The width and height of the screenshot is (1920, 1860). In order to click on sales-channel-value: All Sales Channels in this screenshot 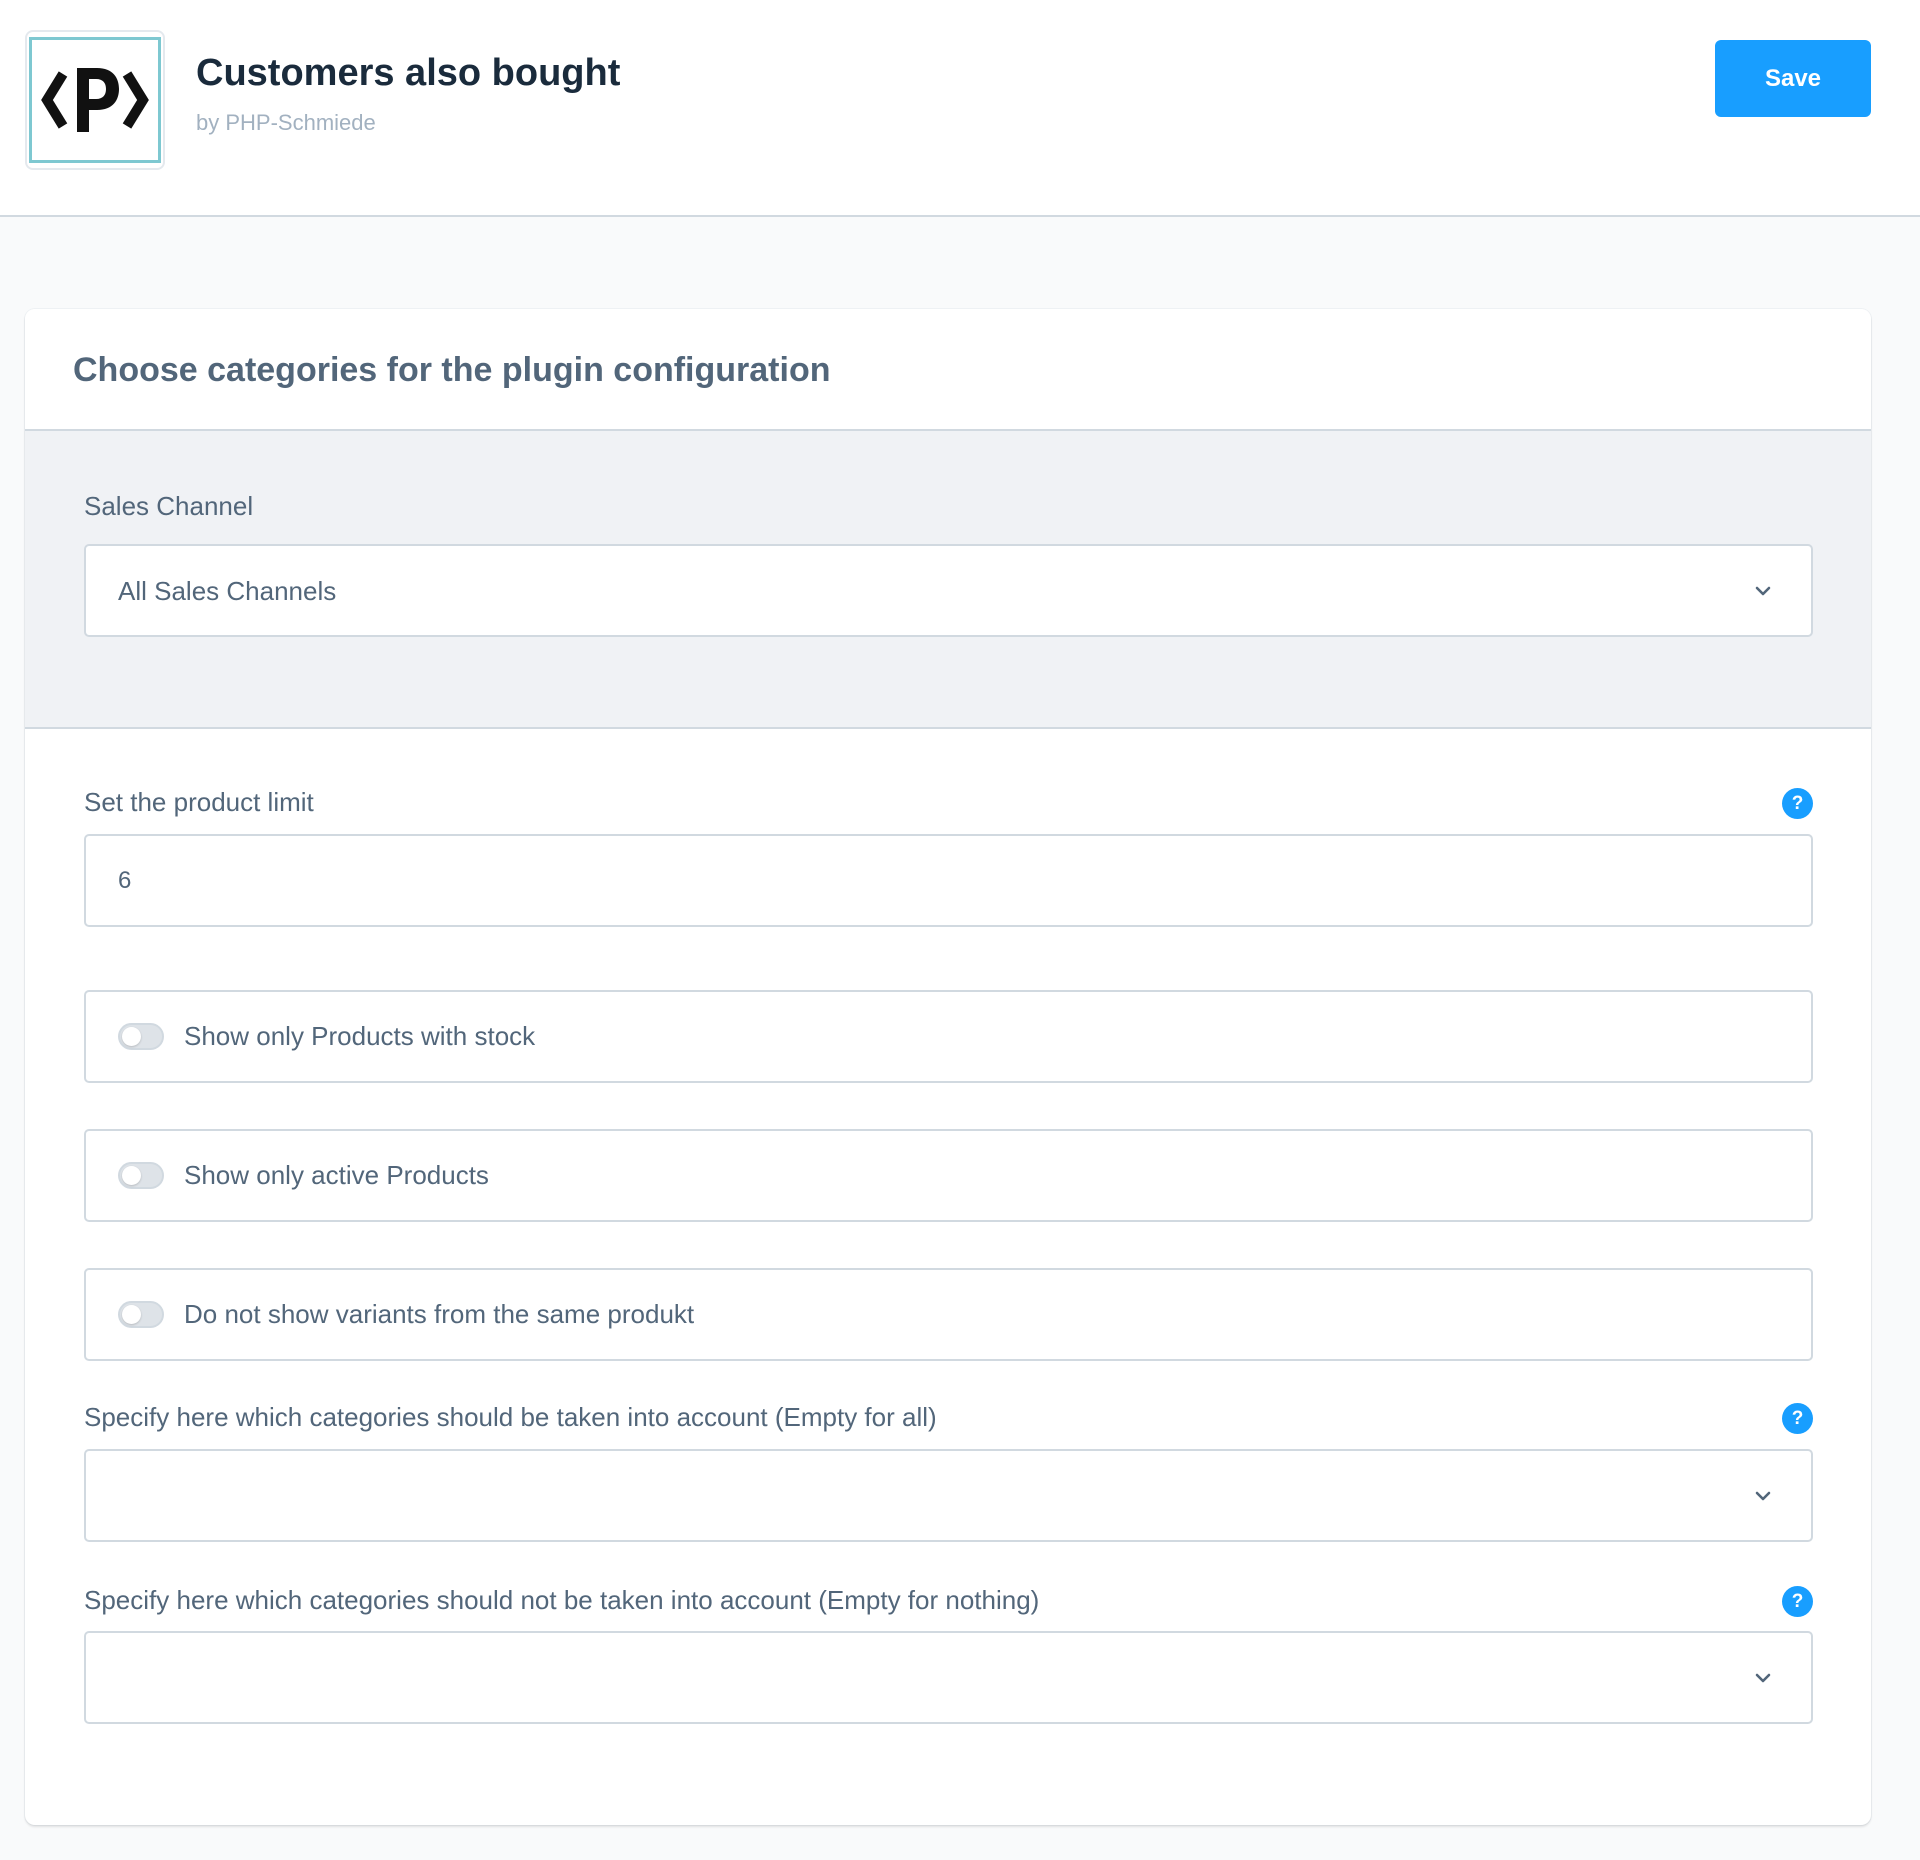, I will do `click(227, 591)`.